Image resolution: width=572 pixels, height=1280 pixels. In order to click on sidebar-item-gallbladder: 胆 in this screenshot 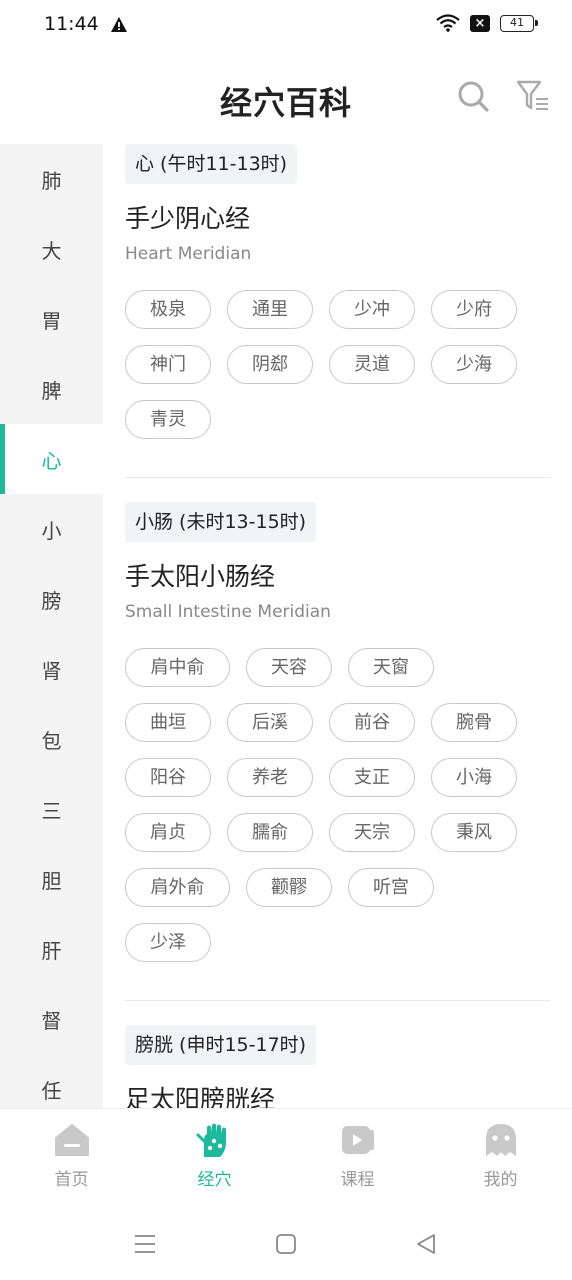, I will do `click(51, 879)`.